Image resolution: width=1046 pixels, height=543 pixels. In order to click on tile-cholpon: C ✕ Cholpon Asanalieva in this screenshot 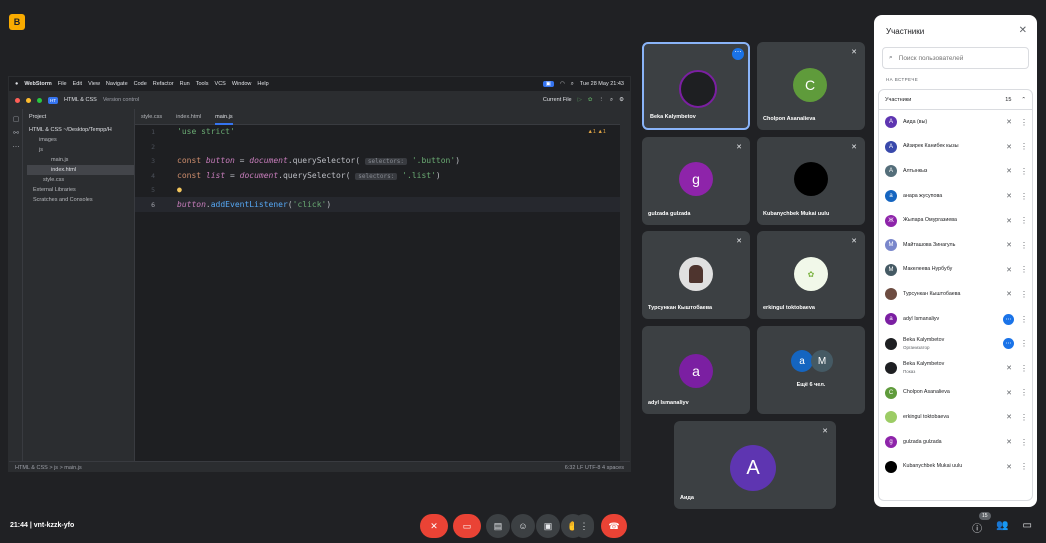, I will do `click(811, 86)`.